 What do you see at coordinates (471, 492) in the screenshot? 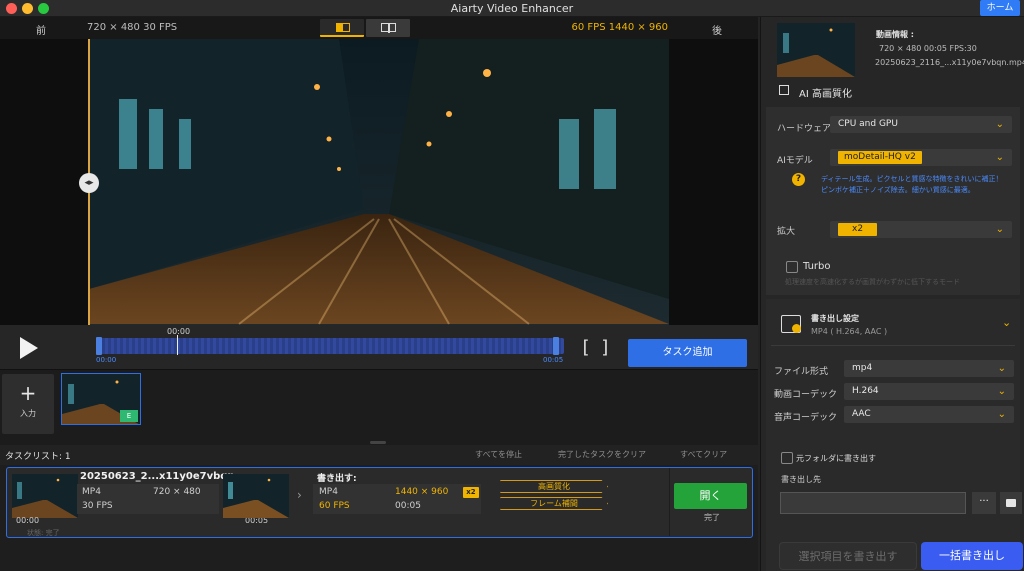
I see `scale-badge: x2` at bounding box center [471, 492].